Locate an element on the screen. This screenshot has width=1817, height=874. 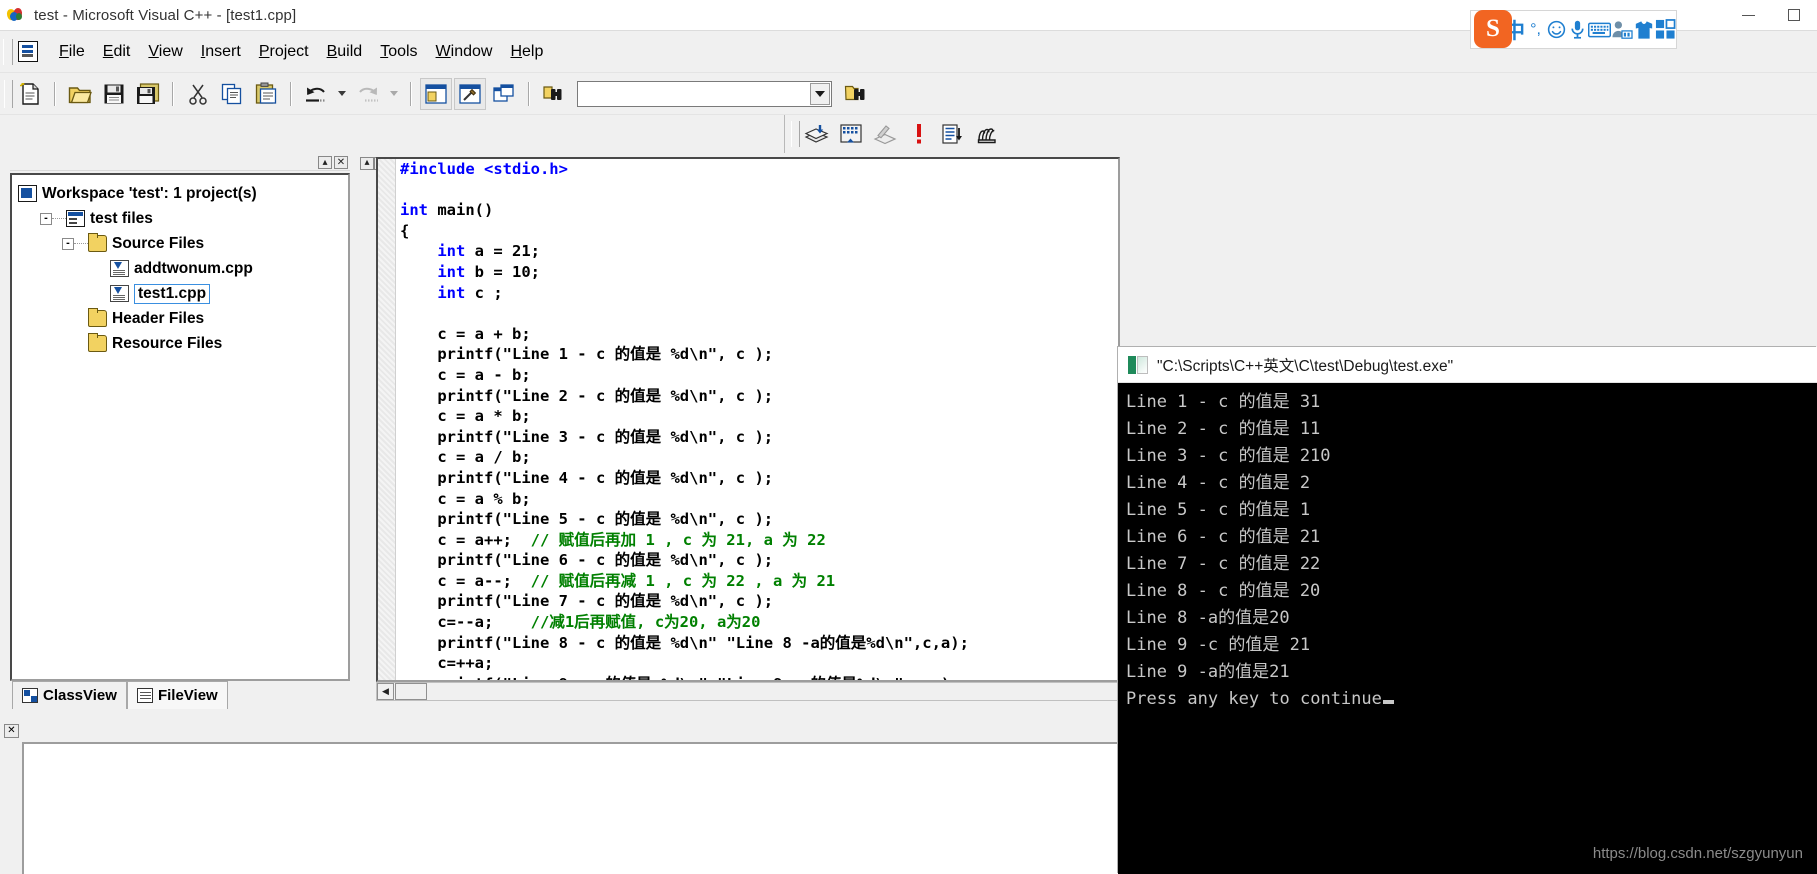
stop-build-button is located at coordinates (885, 134).